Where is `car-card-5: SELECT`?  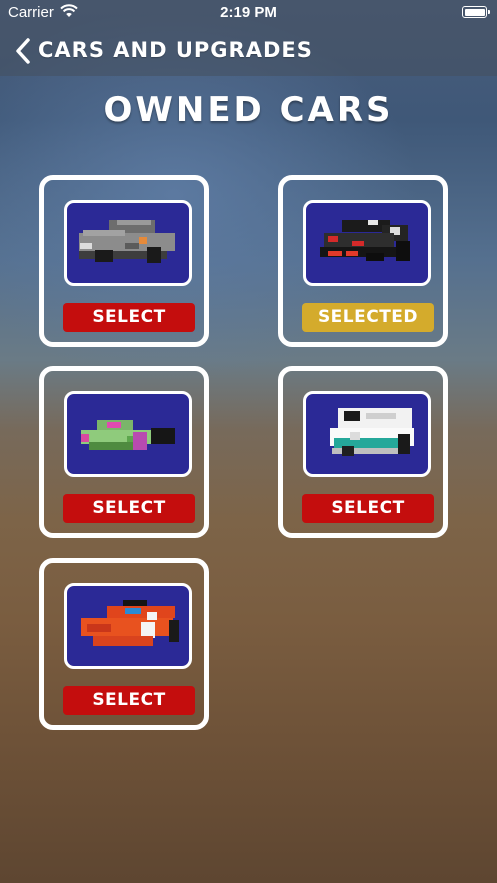
car-card-5: SELECT is located at coordinates (124, 644).